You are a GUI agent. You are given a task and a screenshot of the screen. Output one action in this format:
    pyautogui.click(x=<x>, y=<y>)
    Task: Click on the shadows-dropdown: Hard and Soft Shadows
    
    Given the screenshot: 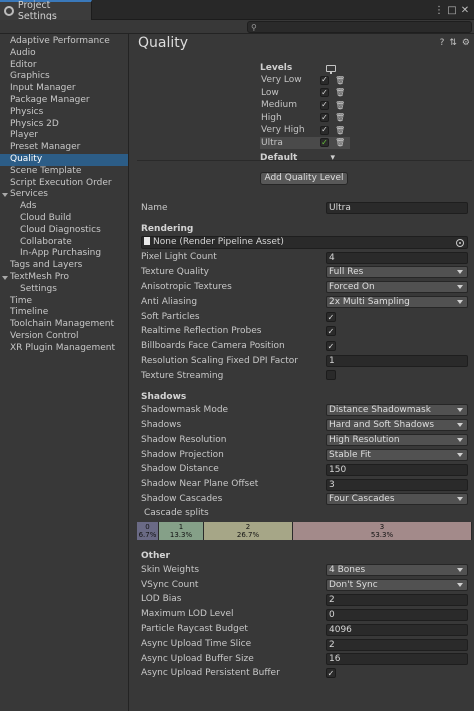 What is the action you would take?
    pyautogui.click(x=397, y=425)
    